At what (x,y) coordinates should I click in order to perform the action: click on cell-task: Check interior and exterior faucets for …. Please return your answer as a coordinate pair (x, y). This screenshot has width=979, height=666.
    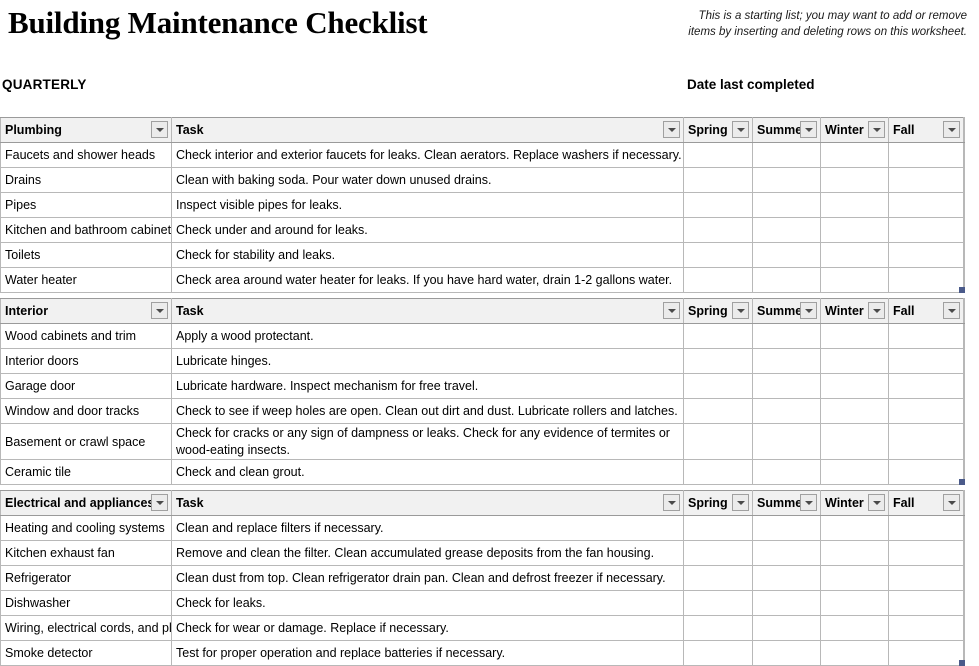
    Looking at the image, I should click on (427, 155).